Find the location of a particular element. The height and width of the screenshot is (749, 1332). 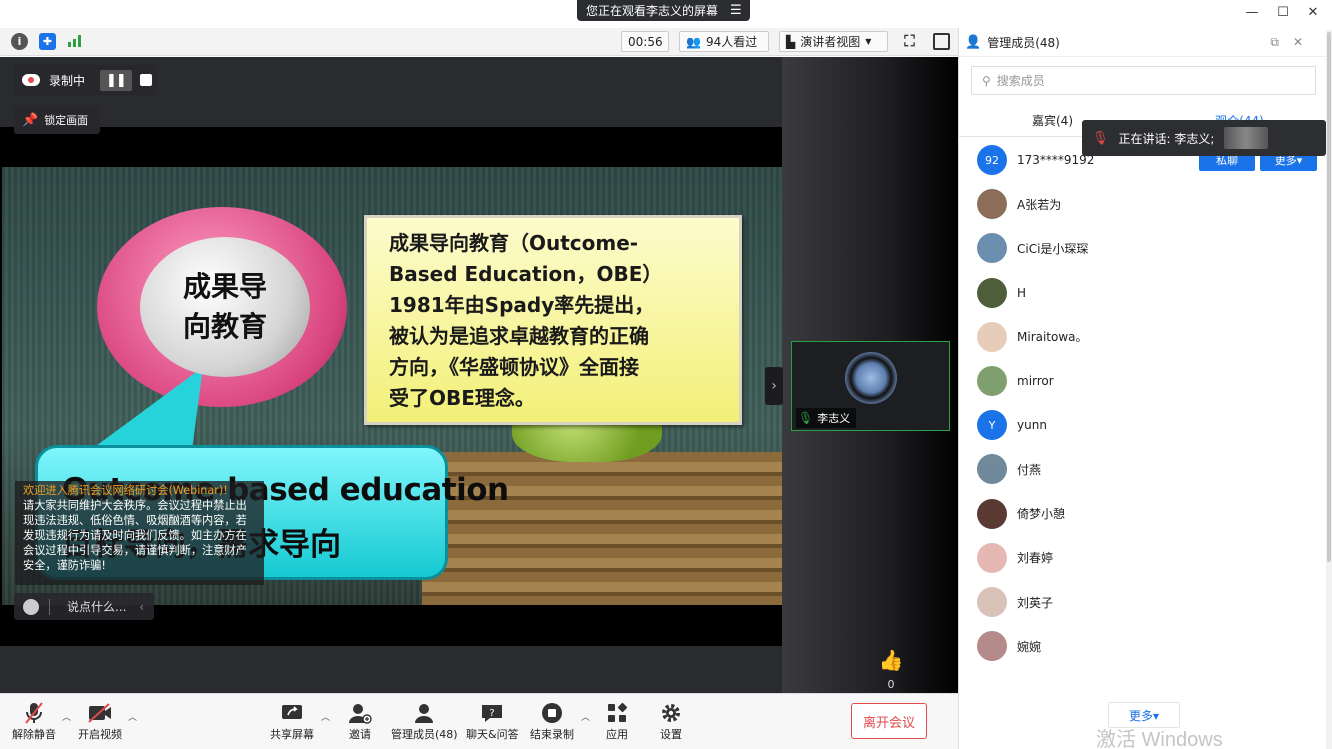

invite-button: 邀请 is located at coordinates (360, 721).